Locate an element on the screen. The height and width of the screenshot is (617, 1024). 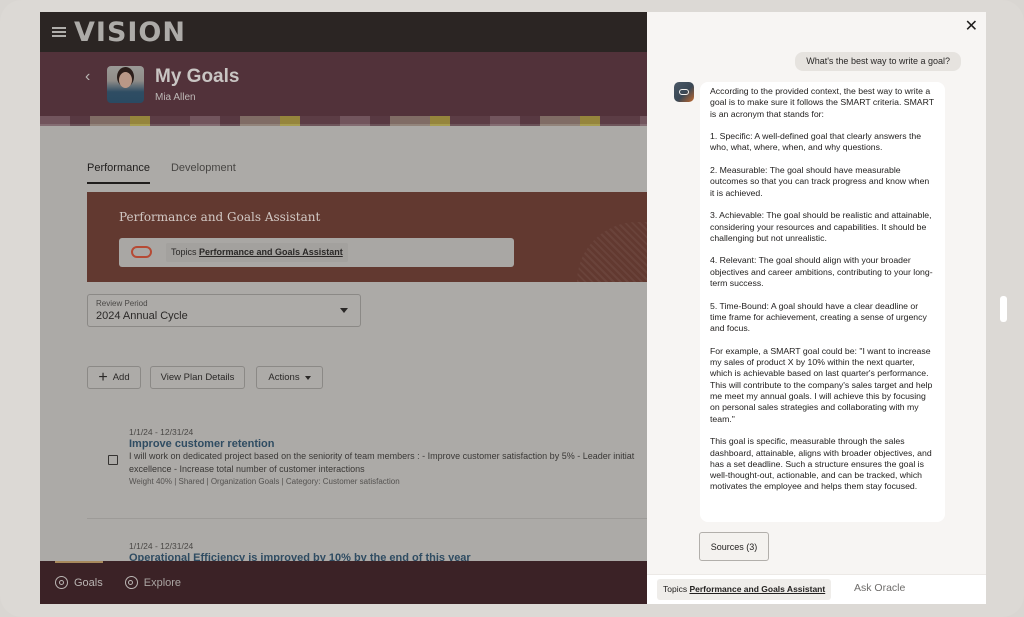
review-period-select: Review Period 2024 Annual Cycle is located at coordinates (224, 310).